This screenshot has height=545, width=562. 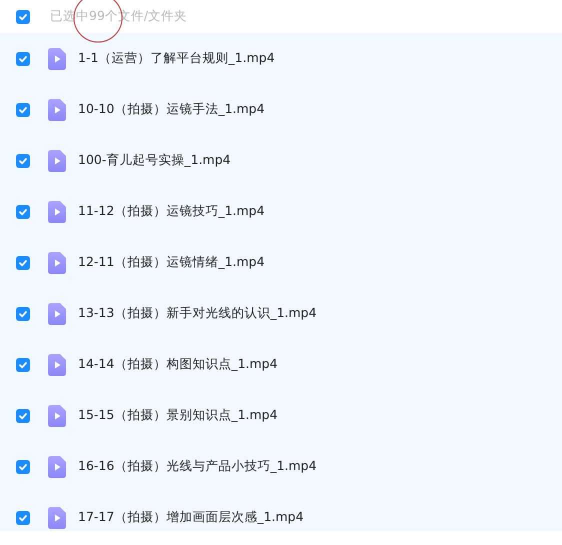 What do you see at coordinates (171, 262) in the screenshot?
I see `file-name: 12-11（拍摄）运镜情绪_1.mp4` at bounding box center [171, 262].